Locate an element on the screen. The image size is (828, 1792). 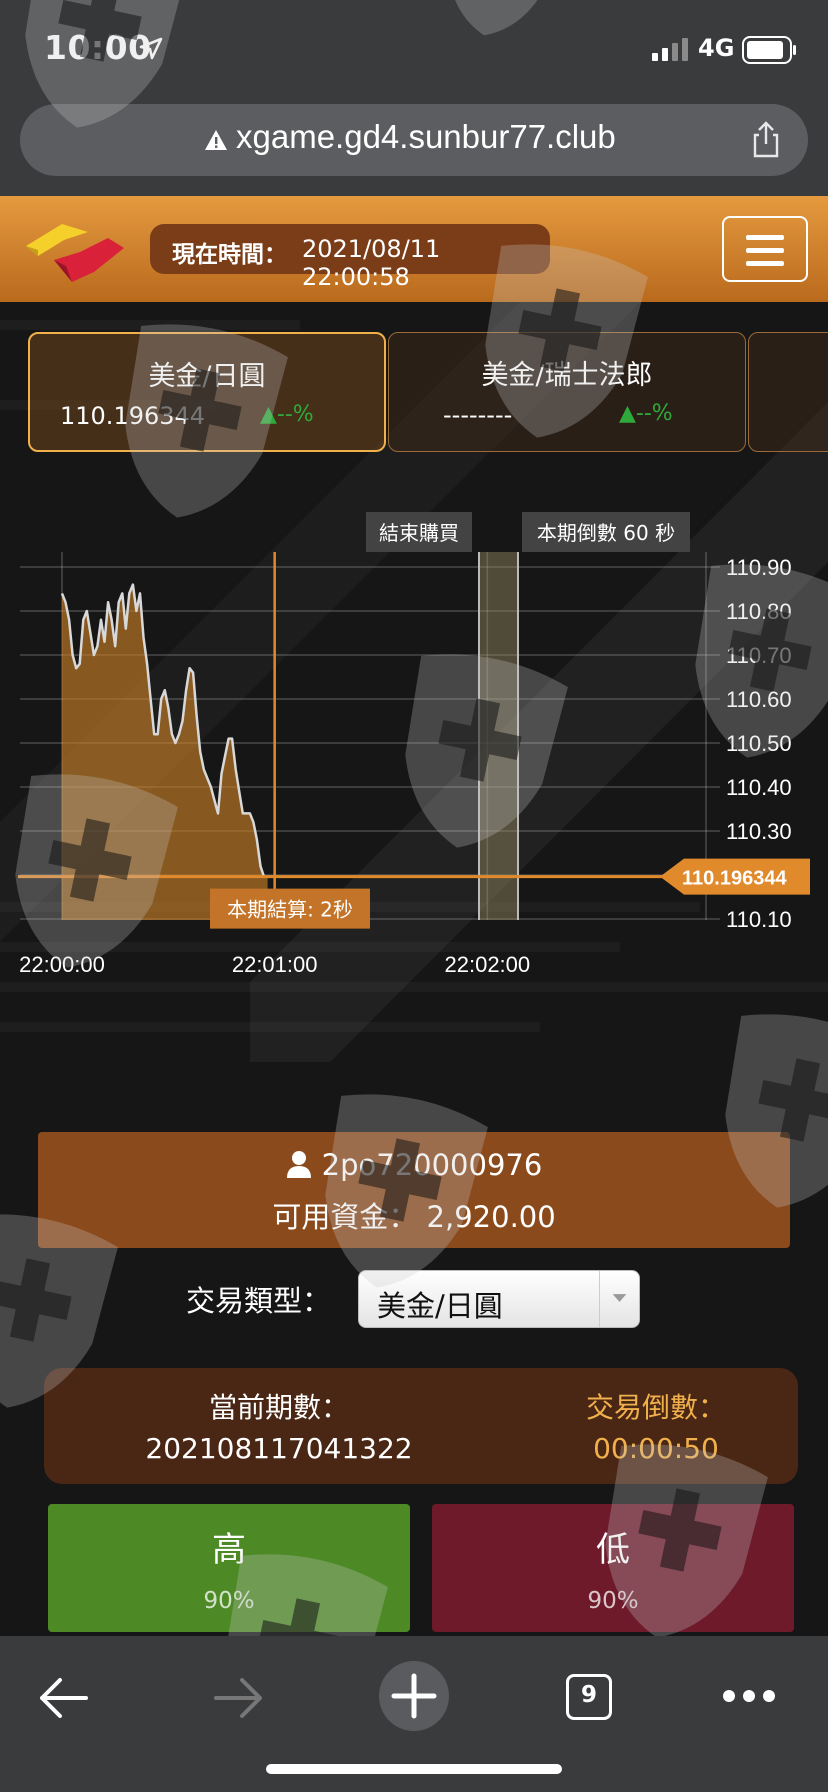
trade-type-selected: 美金/日圓 is located at coordinates (440, 1306).